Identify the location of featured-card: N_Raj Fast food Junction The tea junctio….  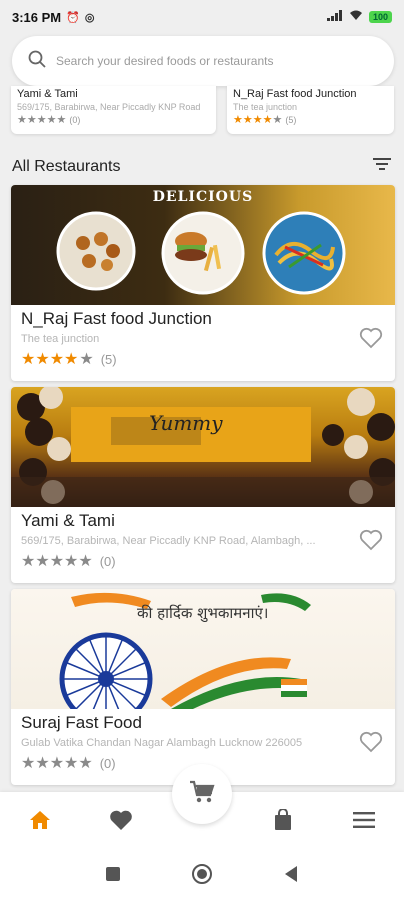
(310, 110).